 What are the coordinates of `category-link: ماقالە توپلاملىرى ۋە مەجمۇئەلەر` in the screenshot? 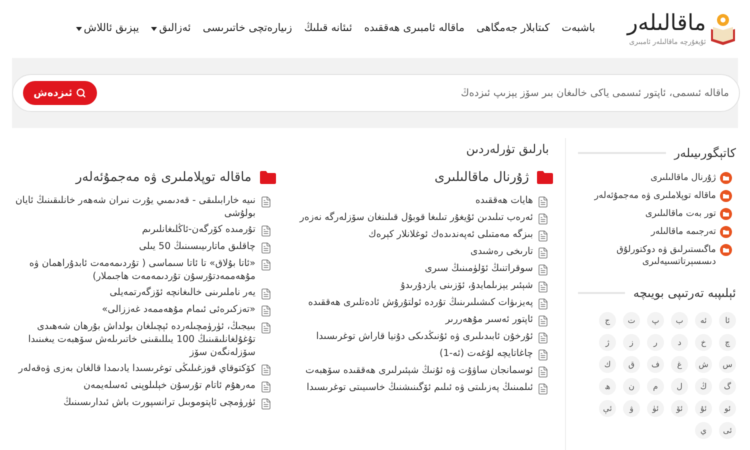 It's located at (655, 196).